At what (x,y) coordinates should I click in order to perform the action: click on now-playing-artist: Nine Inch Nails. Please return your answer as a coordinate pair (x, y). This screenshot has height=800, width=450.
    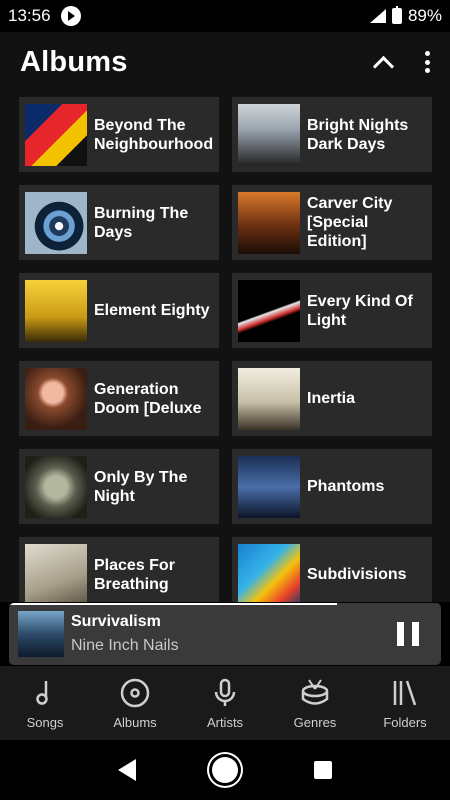
    Looking at the image, I should click on (125, 645).